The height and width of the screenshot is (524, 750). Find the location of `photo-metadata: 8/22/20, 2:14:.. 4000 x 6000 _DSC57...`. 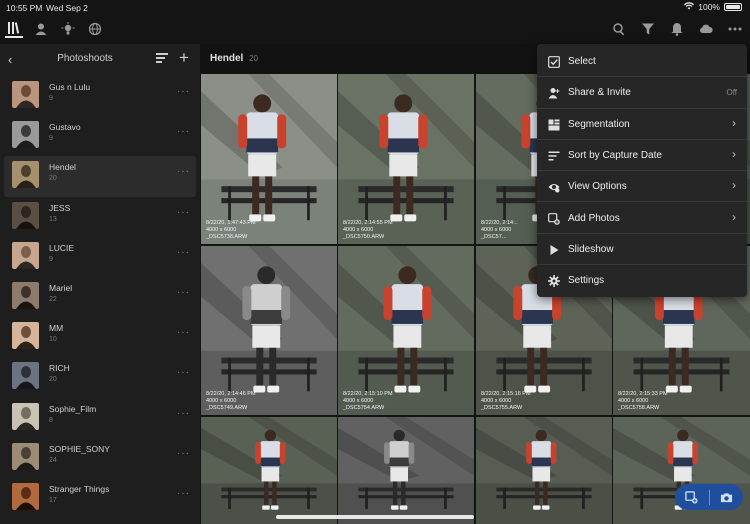

photo-metadata: 8/22/20, 2:14:.. 4000 x 6000 _DSC57... is located at coordinates (499, 230).